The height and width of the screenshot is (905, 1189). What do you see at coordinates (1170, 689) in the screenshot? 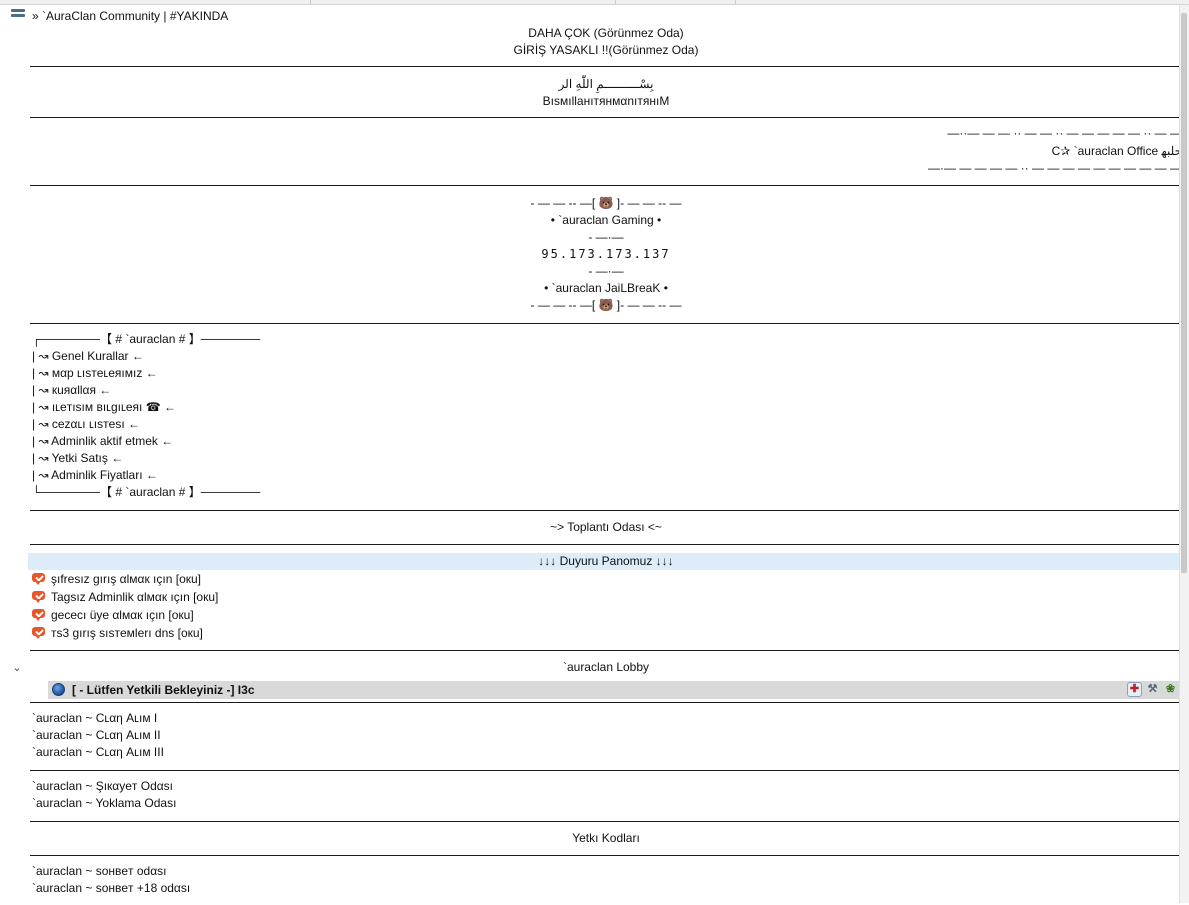
I see `leaf-badge-icon: ❀` at bounding box center [1170, 689].